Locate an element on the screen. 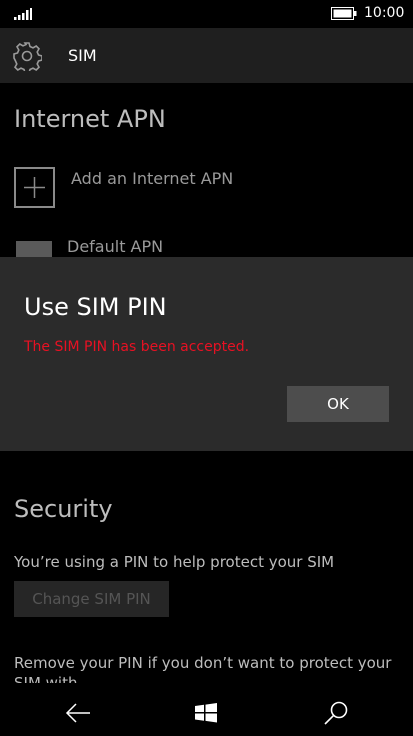 The height and width of the screenshot is (736, 413). dialog-title: Use SIM PIN is located at coordinates (95, 307).